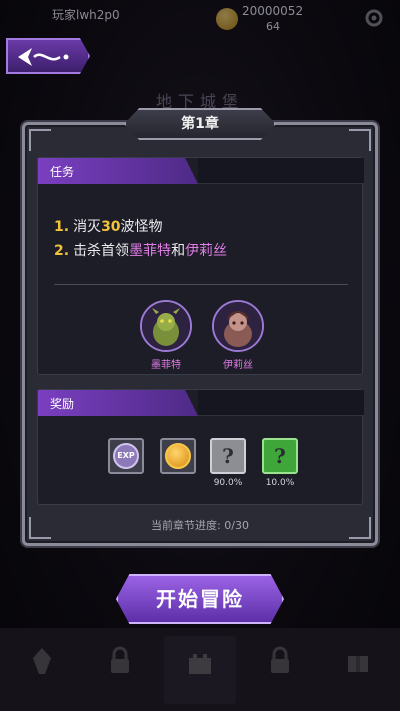 The width and height of the screenshot is (400, 711). I want to click on gem-amount: 64, so click(273, 26).